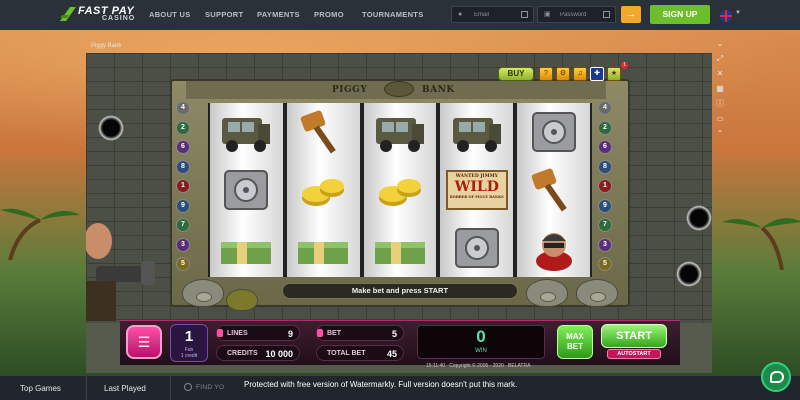 The width and height of the screenshot is (800, 400). What do you see at coordinates (580, 74) in the screenshot?
I see `sound-icon: ♫` at bounding box center [580, 74].